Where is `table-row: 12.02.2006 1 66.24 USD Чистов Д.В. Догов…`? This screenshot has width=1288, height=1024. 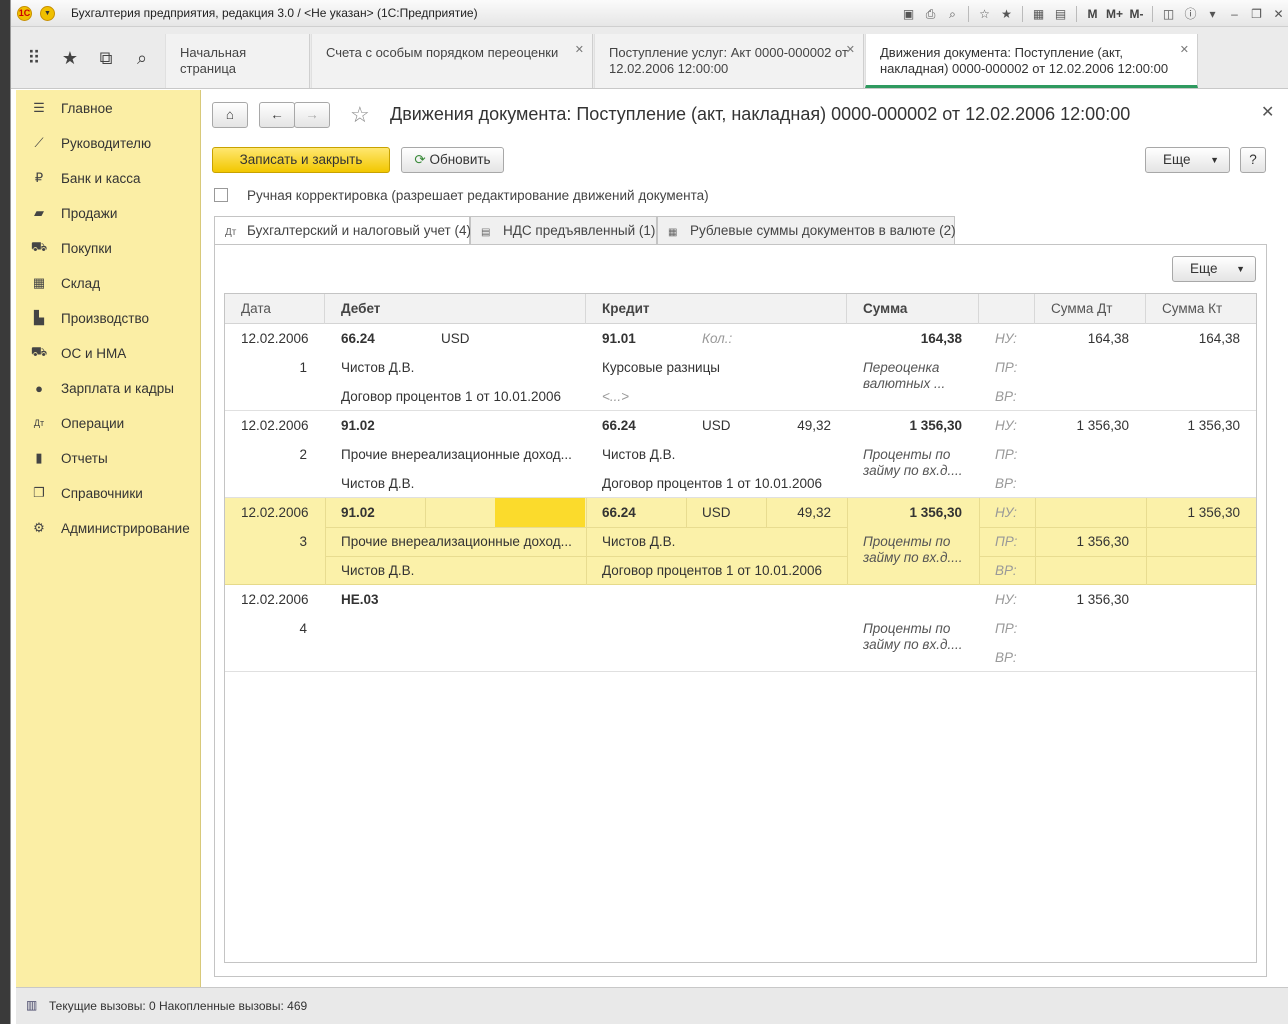 table-row: 12.02.2006 1 66.24 USD Чистов Д.В. Догов… is located at coordinates (740, 367).